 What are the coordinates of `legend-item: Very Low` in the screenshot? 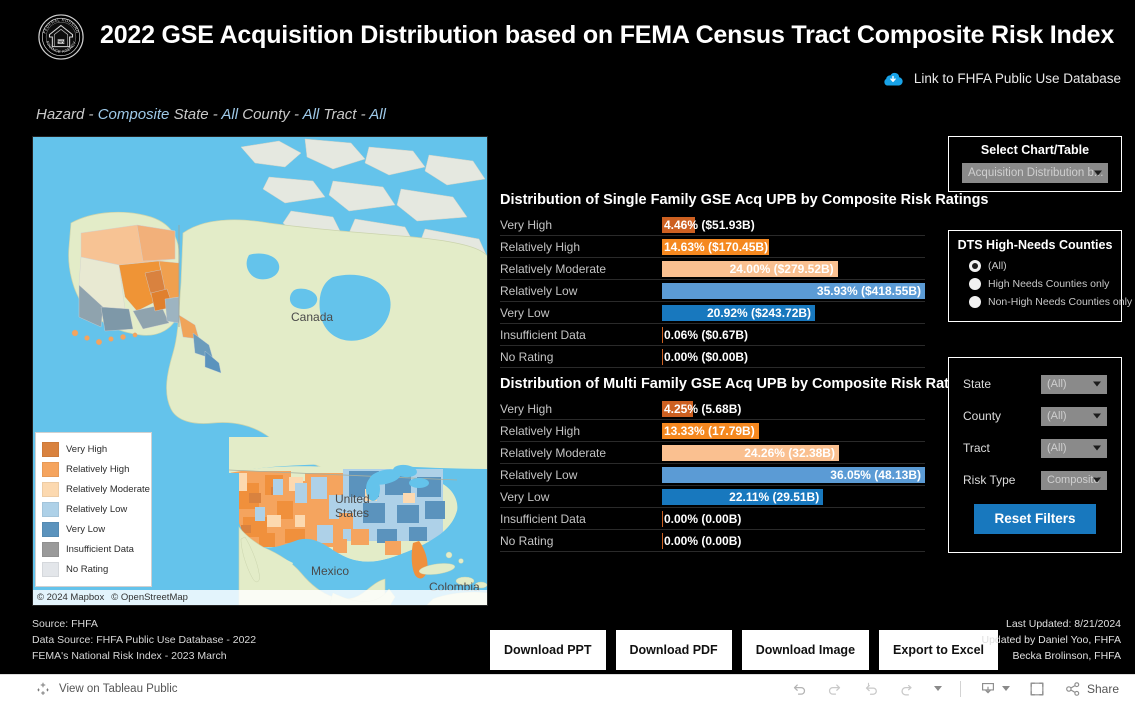 It's located at (93, 529).